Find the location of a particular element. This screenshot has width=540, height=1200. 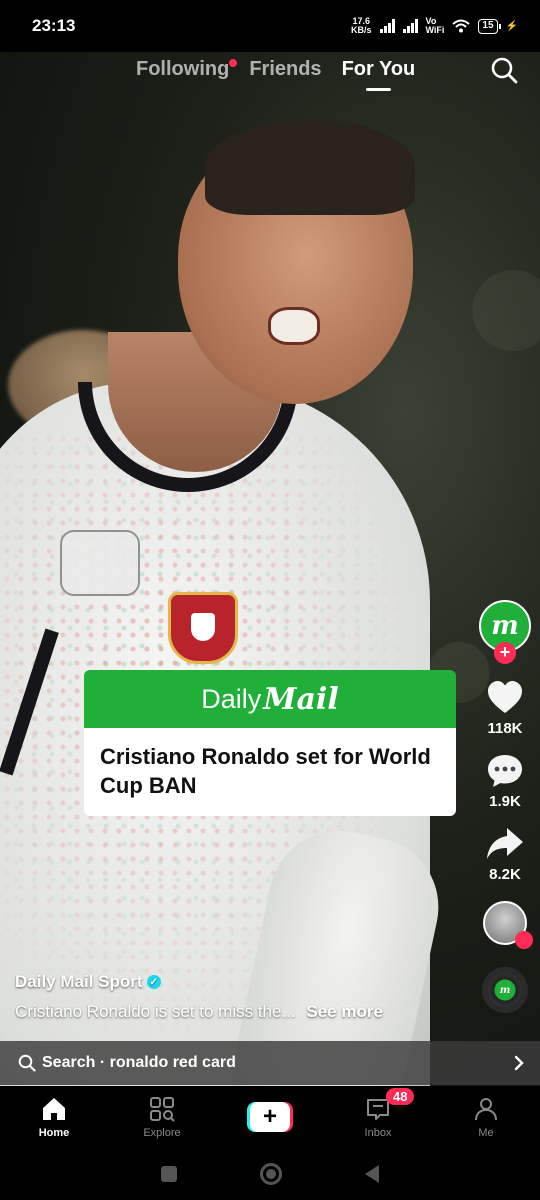

system-back-button is located at coordinates (371, 1174).